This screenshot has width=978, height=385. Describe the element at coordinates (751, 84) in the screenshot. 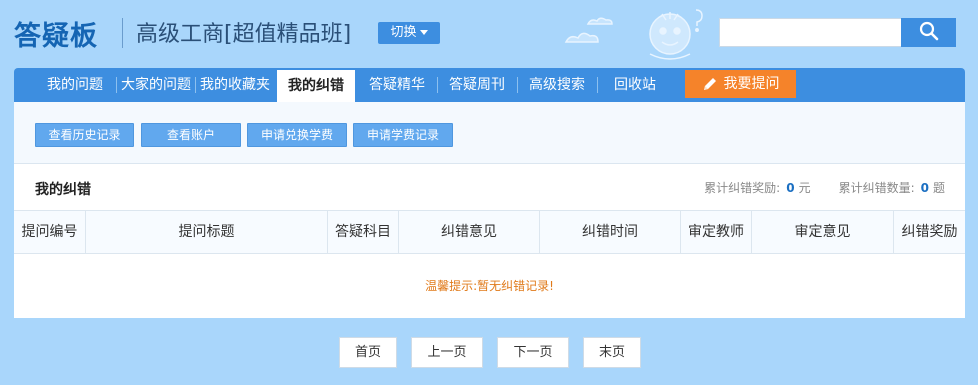

I see `ask-question-label: 我要提问` at that location.